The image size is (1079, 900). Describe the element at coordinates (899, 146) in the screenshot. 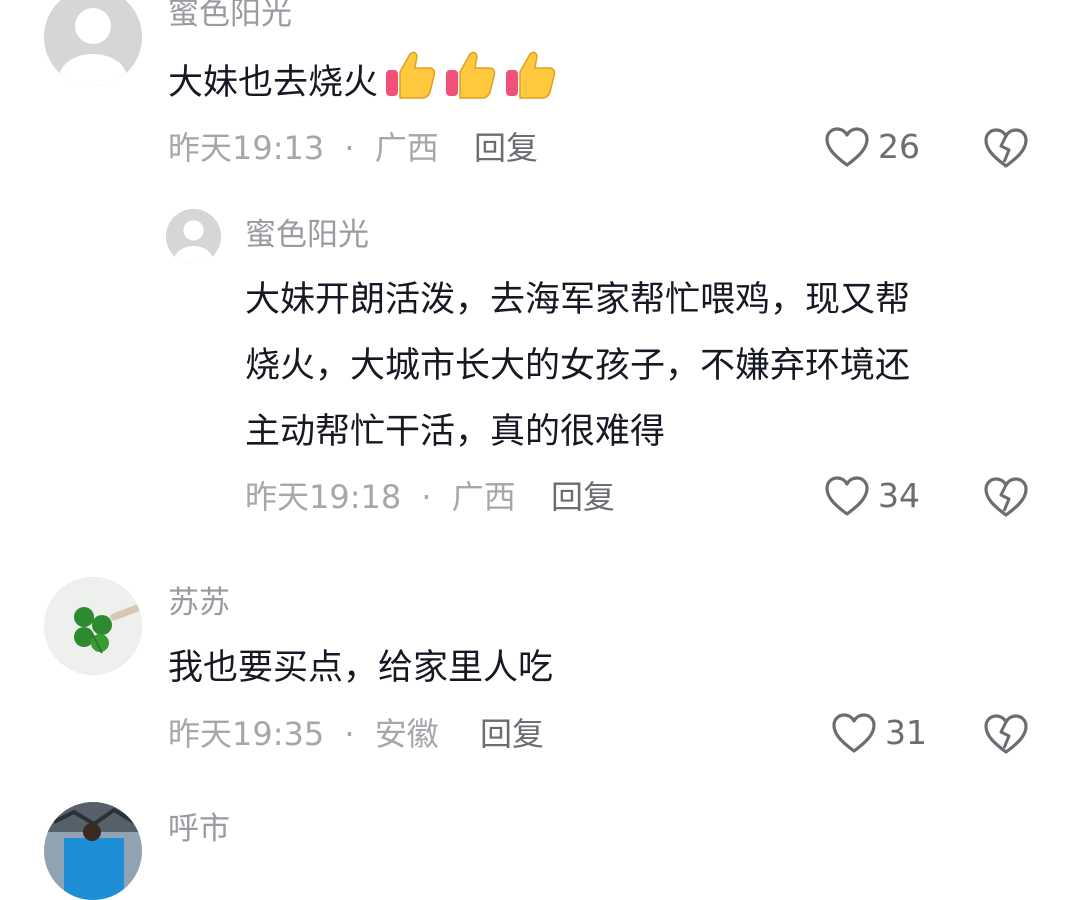

I see `like-count: 26` at that location.